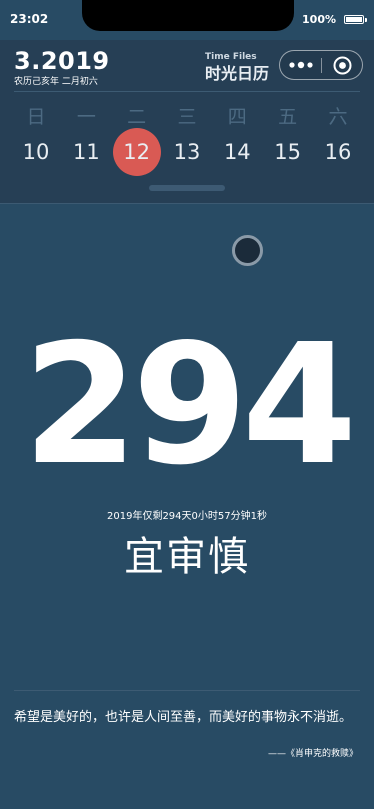 The width and height of the screenshot is (374, 809). Describe the element at coordinates (301, 65) in the screenshot. I see `more-options-icon` at that location.